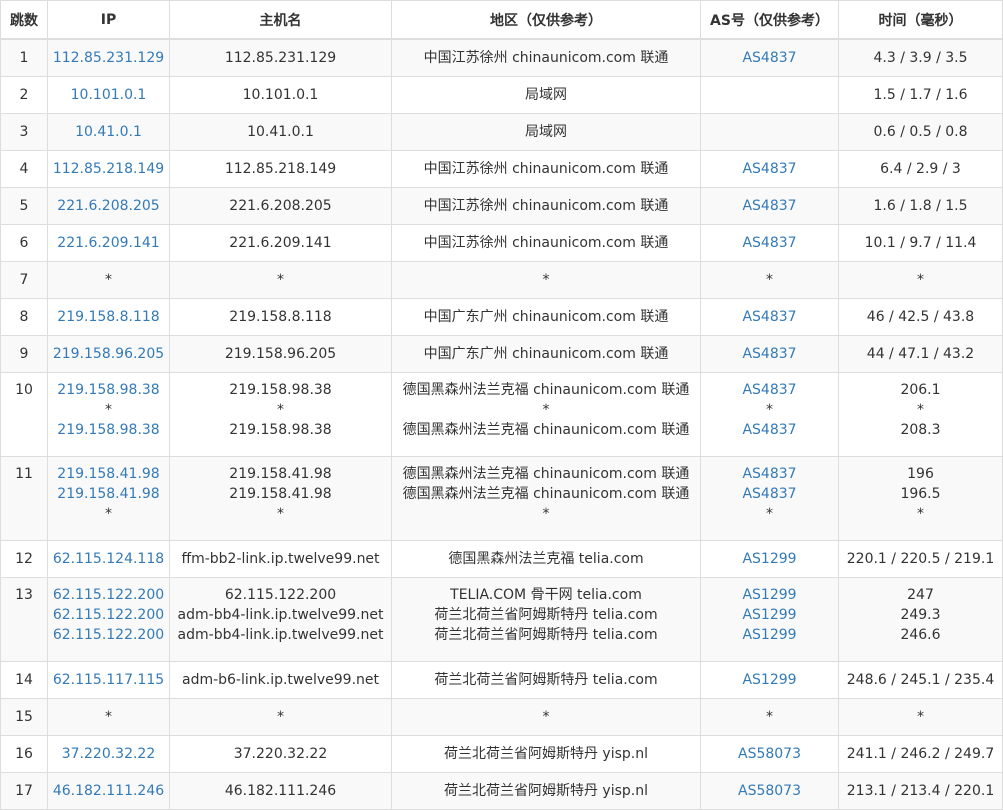 Image resolution: width=1003 pixels, height=810 pixels. I want to click on ip-cell: *, so click(108, 280).